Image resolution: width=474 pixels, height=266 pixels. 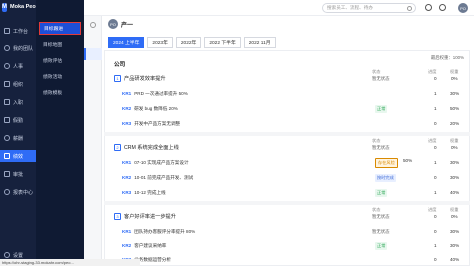 What do you see at coordinates (442, 7) in the screenshot?
I see `help-icon` at bounding box center [442, 7].